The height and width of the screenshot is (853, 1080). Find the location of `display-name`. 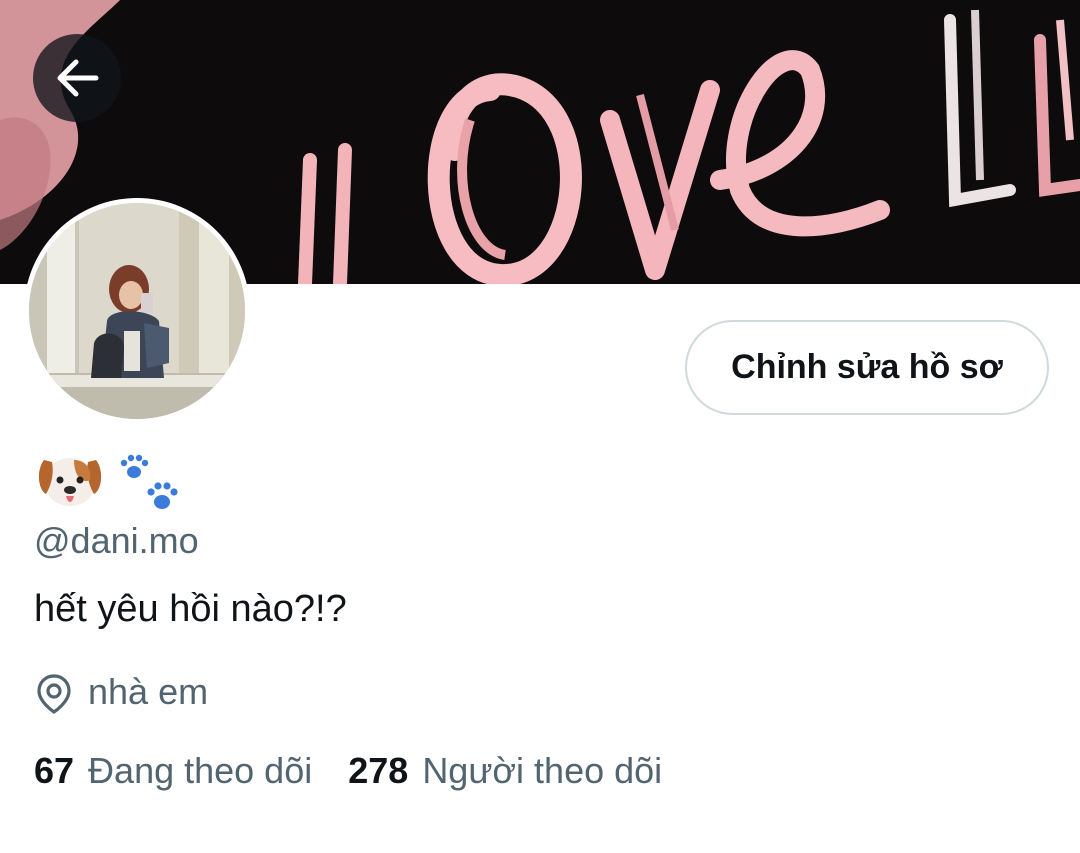

display-name is located at coordinates (114, 485).